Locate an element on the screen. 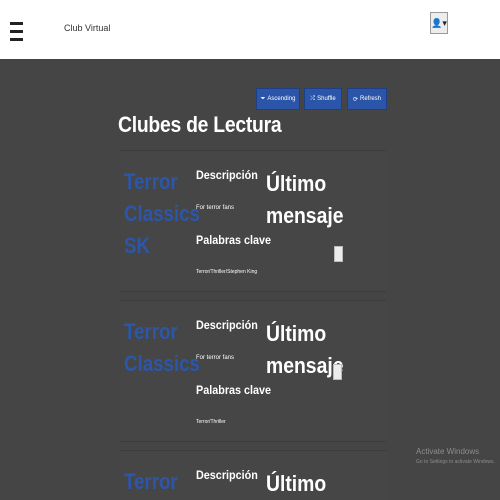 The height and width of the screenshot is (500, 500). club-card: Terror Descripción Último is located at coordinates (253, 475).